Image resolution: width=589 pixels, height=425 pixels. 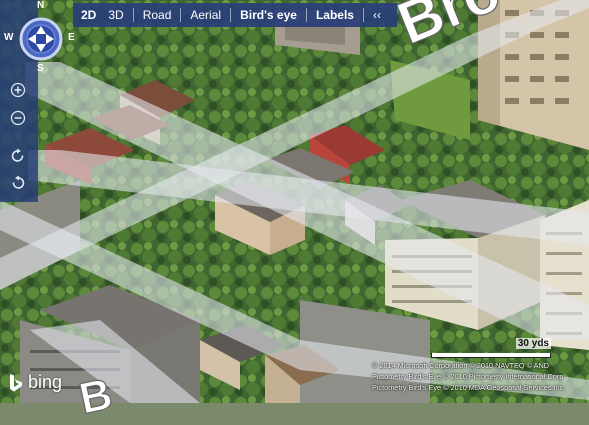 What do you see at coordinates (87, 15) in the screenshot?
I see `view-2d-button: 2D` at bounding box center [87, 15].